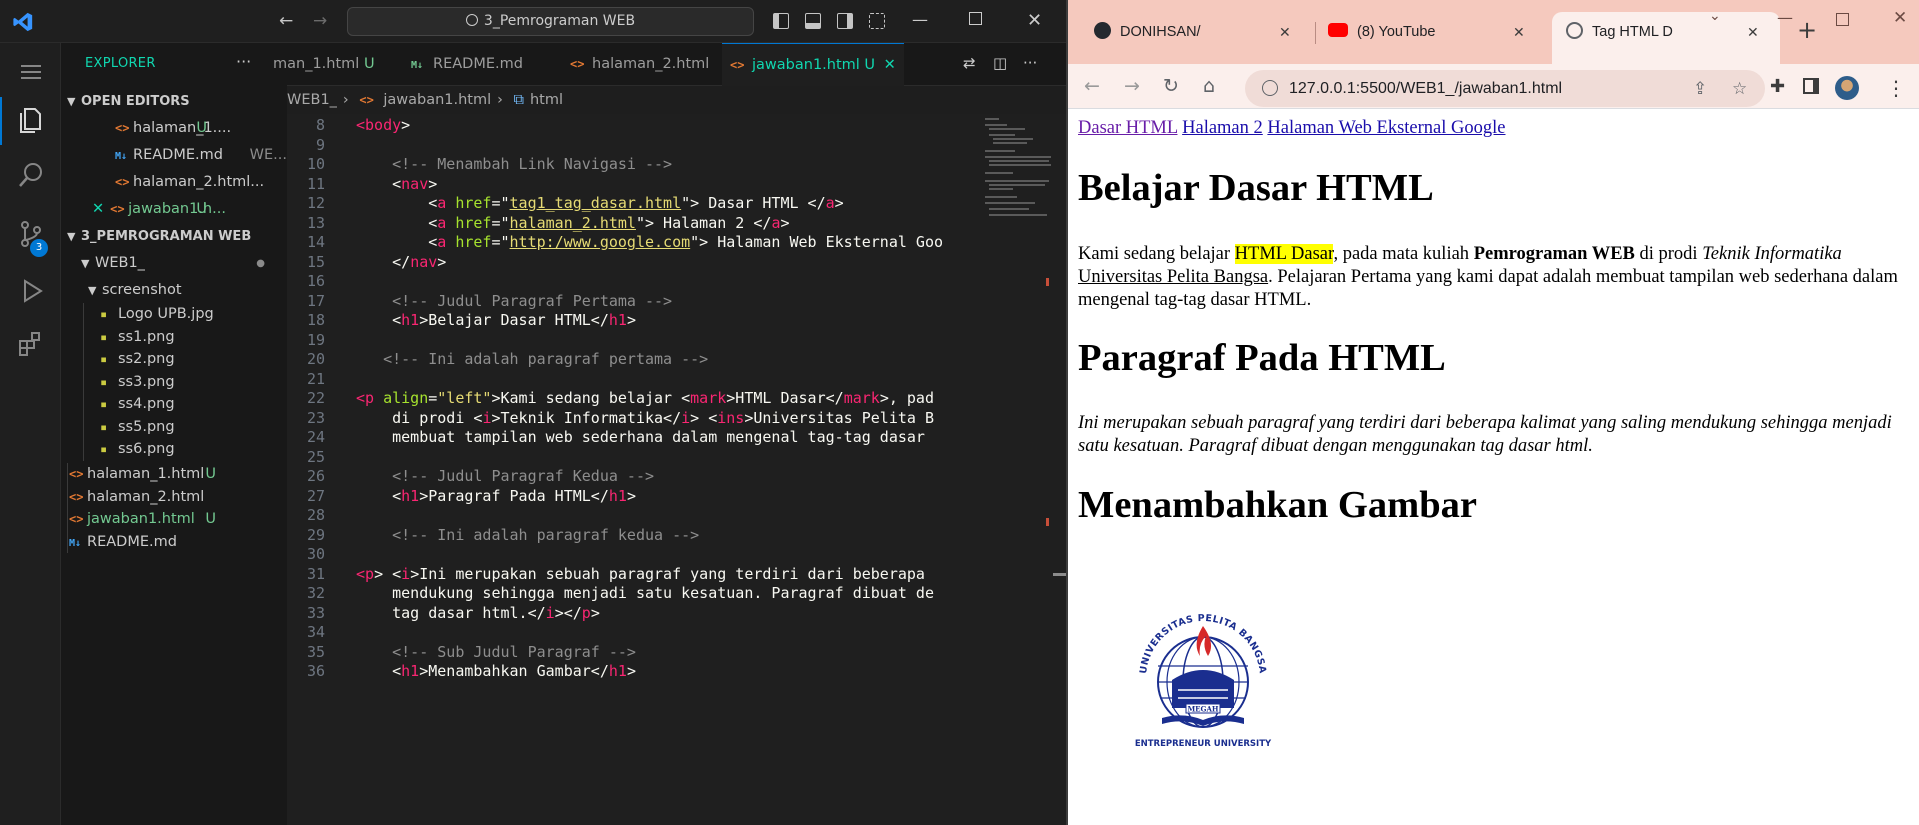  What do you see at coordinates (1715, 16) in the screenshot?
I see `tab-list-chevron-icon: ⌄` at bounding box center [1715, 16].